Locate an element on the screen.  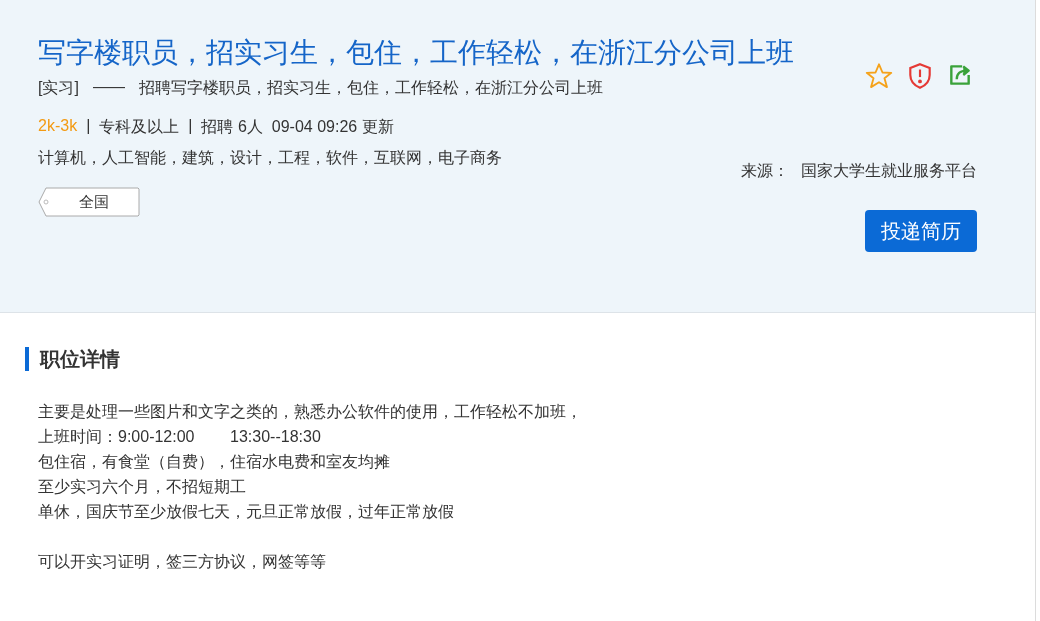
location-tag: 全国 is located at coordinates (89, 202).